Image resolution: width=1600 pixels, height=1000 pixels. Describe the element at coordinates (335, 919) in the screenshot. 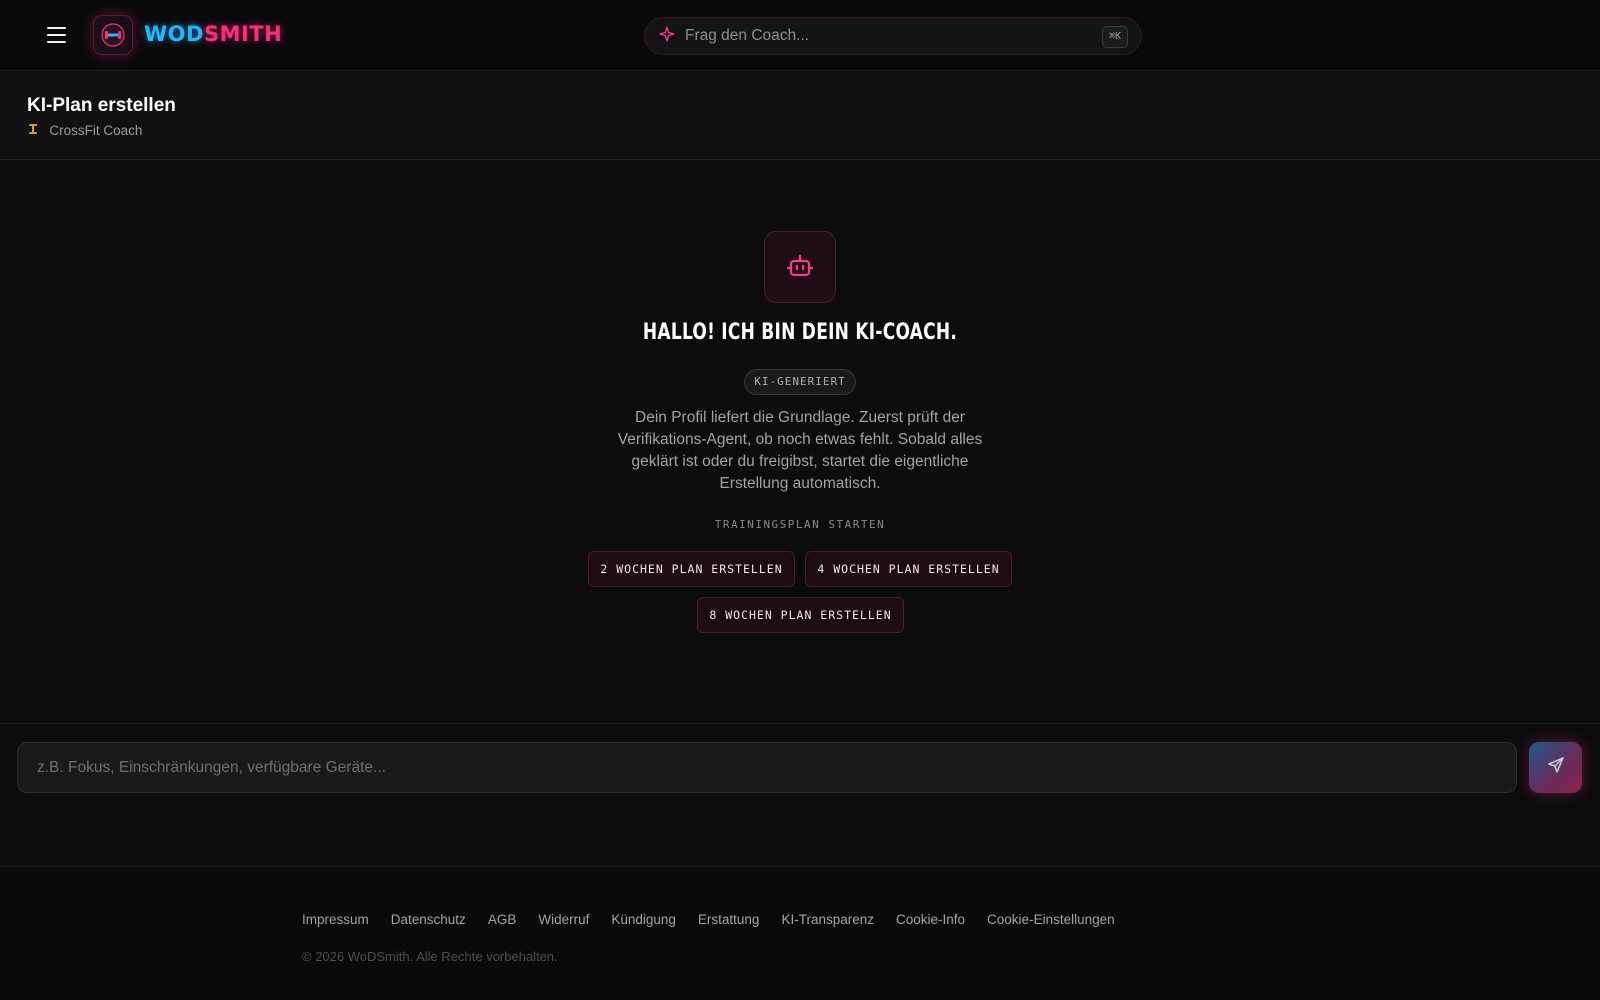

I see `footer-link-impressum: Impressum` at that location.